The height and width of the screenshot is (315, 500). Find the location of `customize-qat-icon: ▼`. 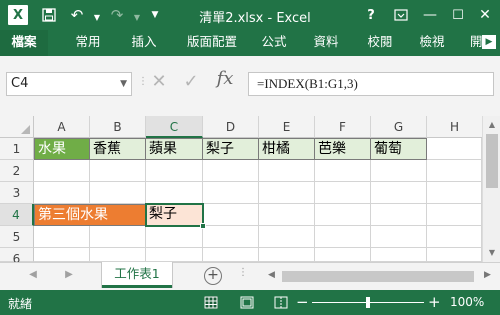

customize-qat-icon: ▼ is located at coordinates (155, 15).